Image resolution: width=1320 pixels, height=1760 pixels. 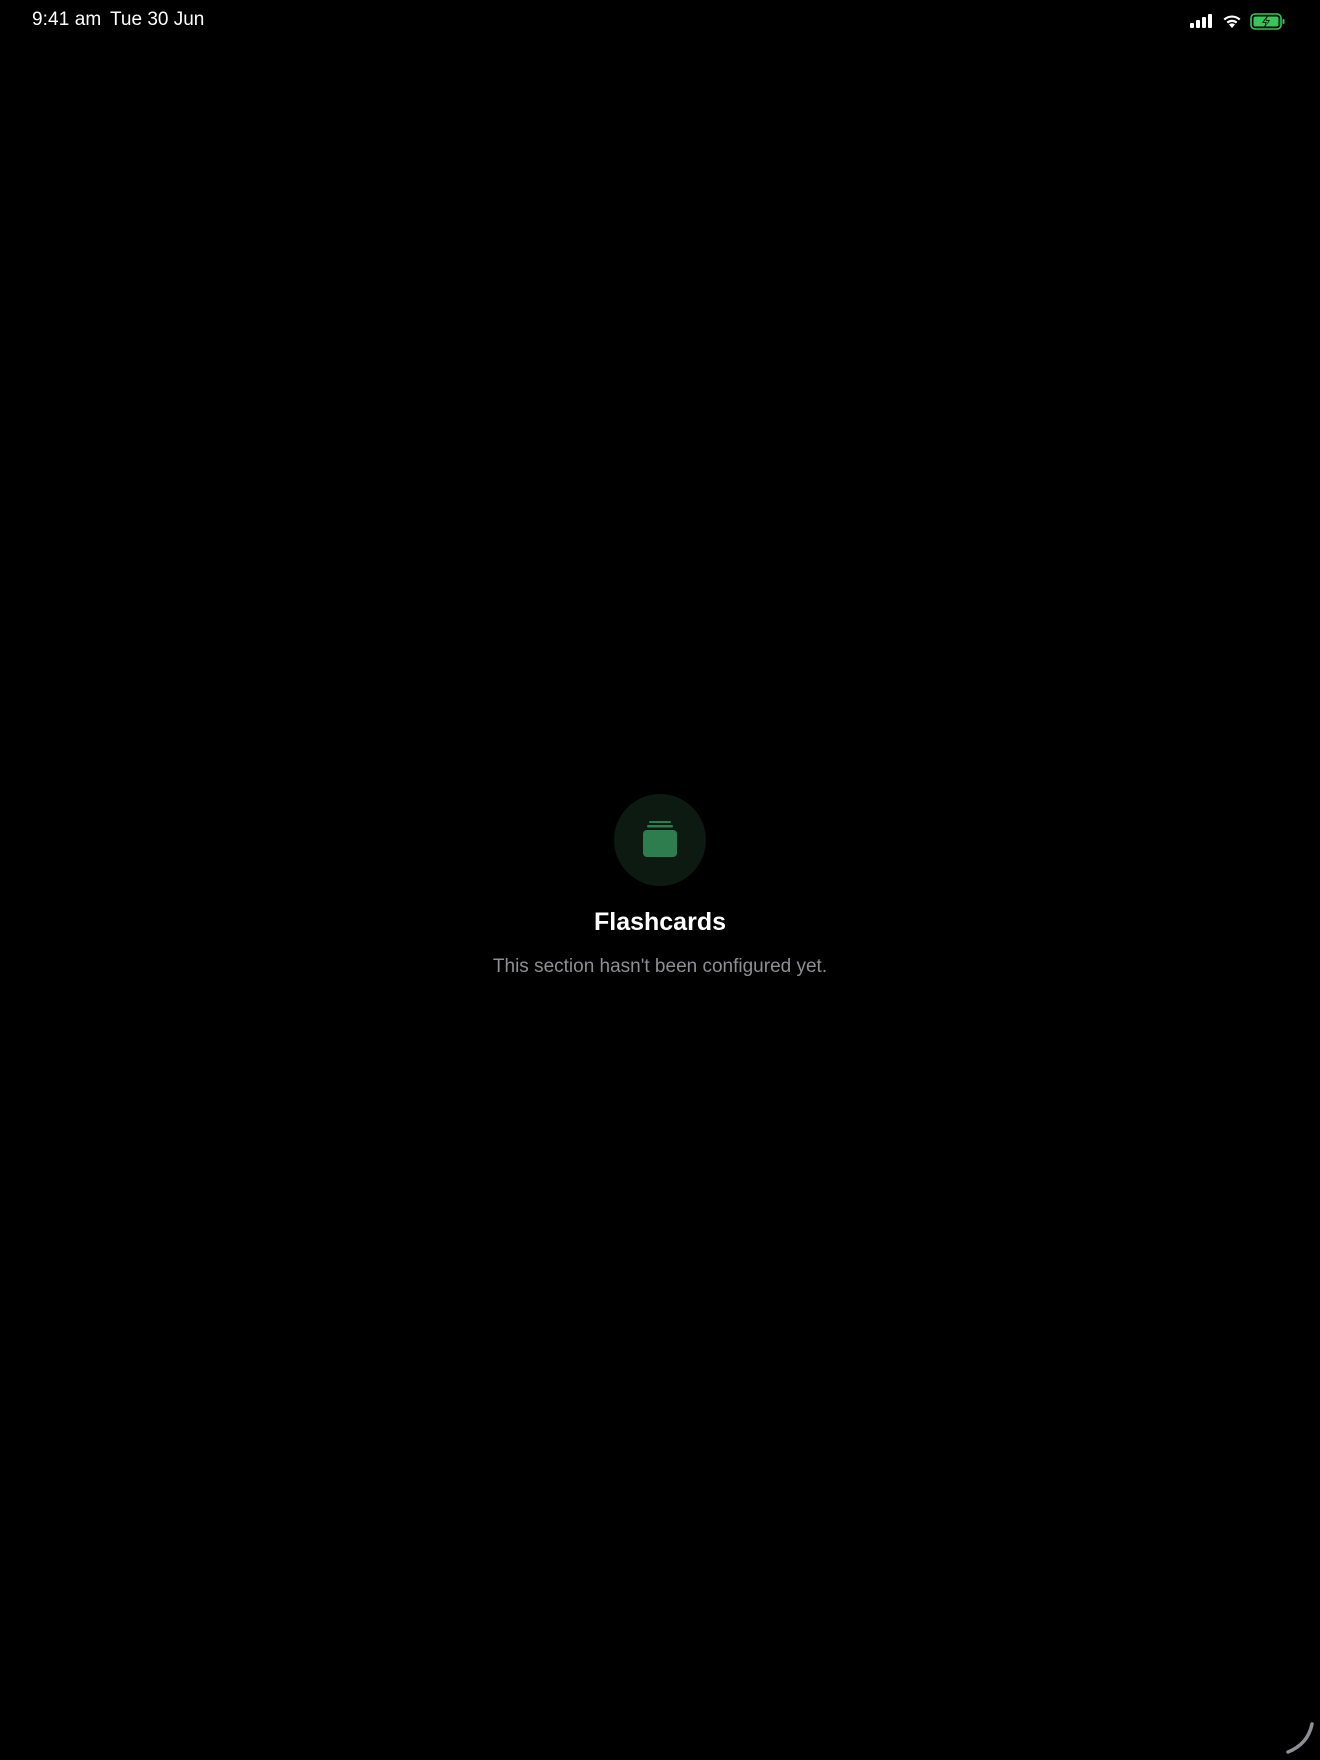 What do you see at coordinates (659, 922) in the screenshot?
I see `empty-state-title: Flashcards` at bounding box center [659, 922].